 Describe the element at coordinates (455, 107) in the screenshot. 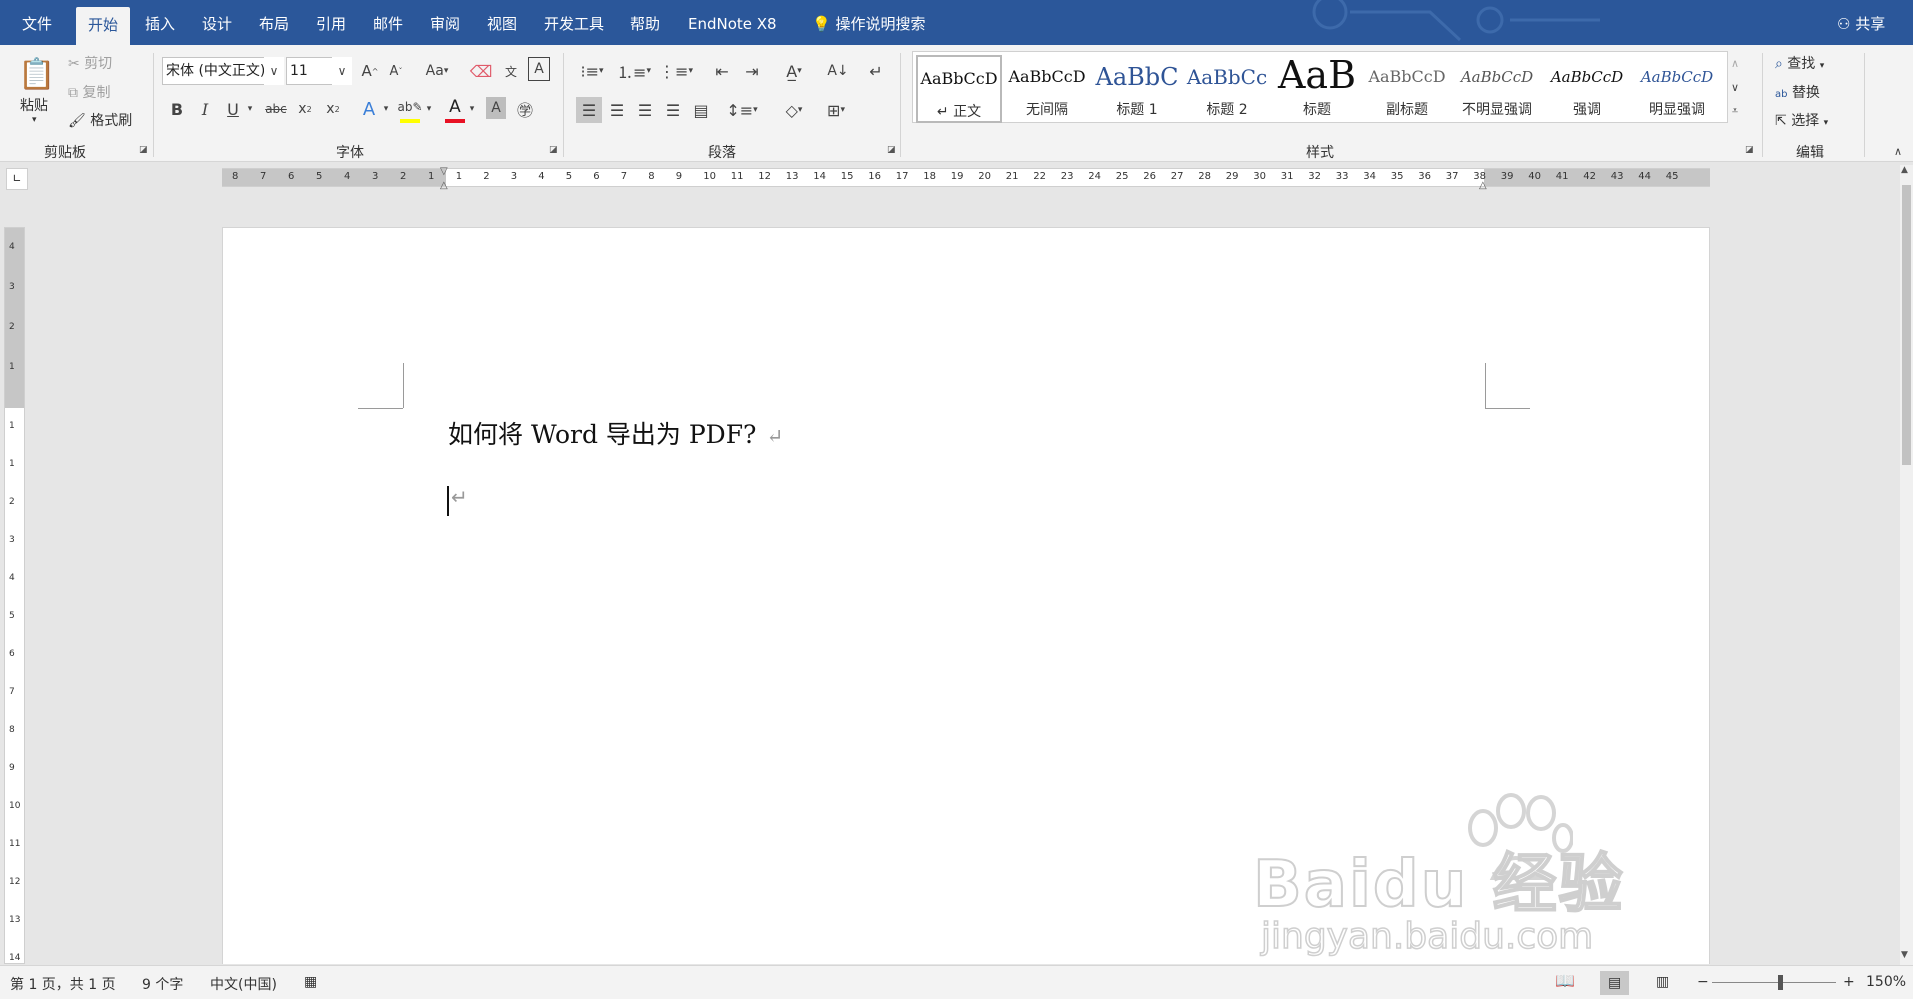

I see `font-color-icon: A` at that location.